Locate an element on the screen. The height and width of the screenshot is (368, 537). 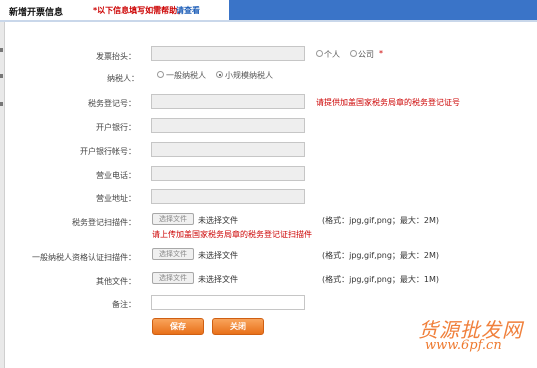
radio-general-taxpayer-label: 一般纳税人 is located at coordinates (186, 75).